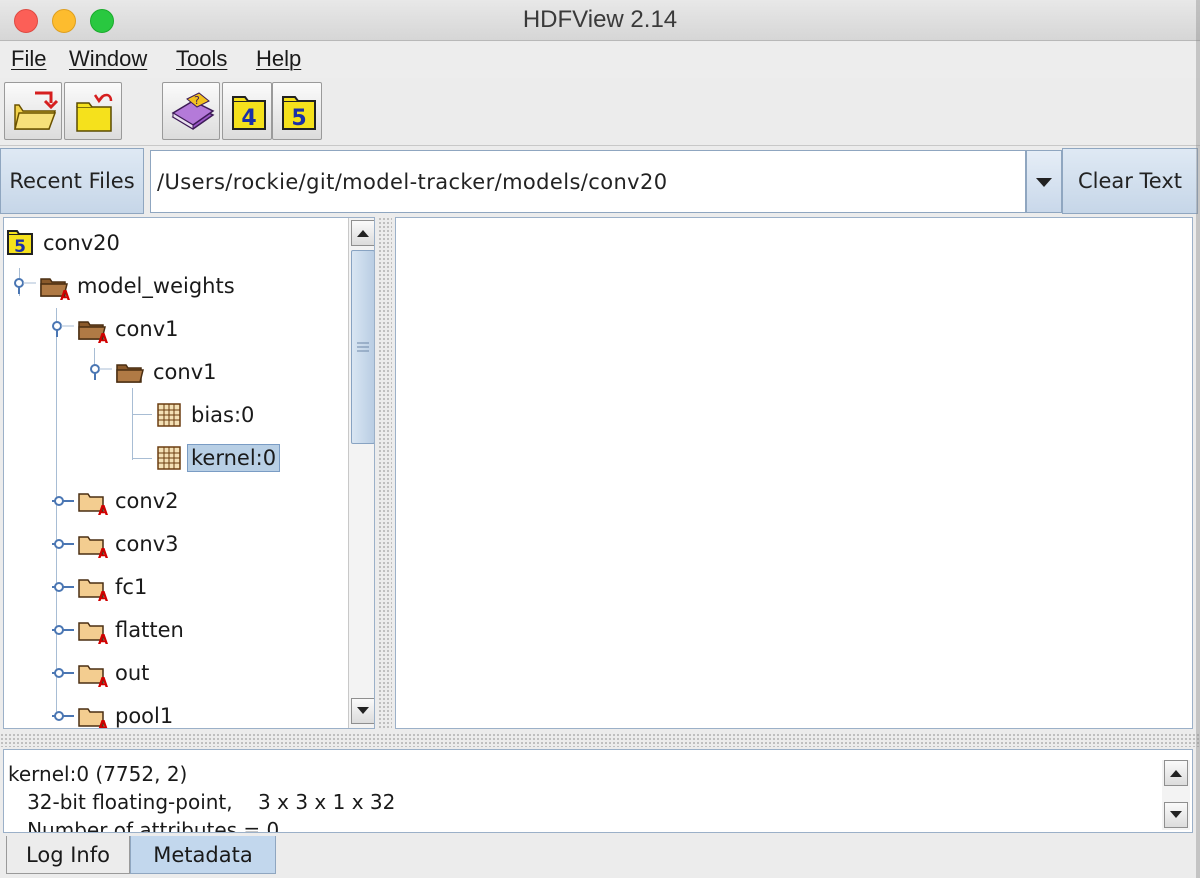  I want to click on hdf5-file-icon: 5, so click(20, 243).